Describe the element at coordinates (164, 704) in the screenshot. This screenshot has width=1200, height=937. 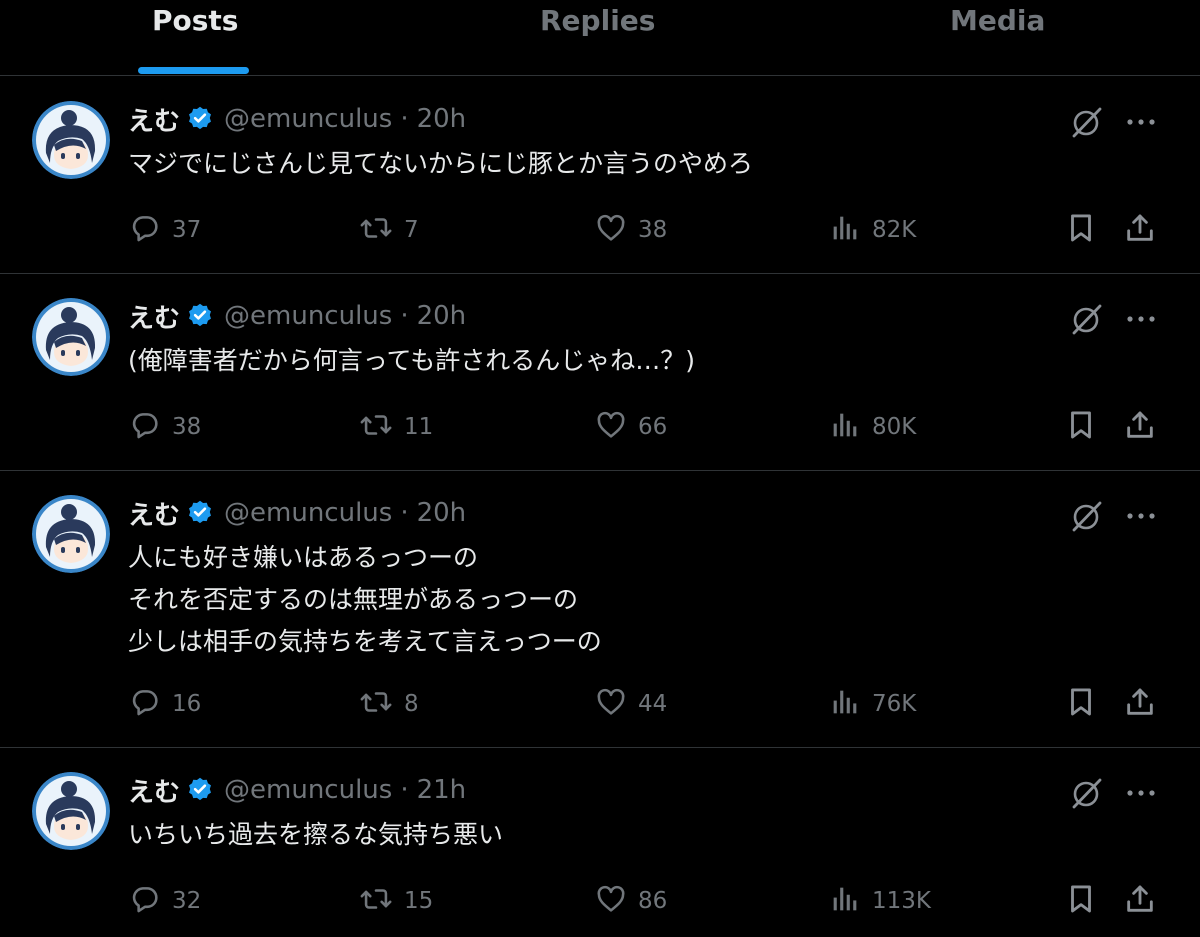
I see `reply-button: 16` at that location.